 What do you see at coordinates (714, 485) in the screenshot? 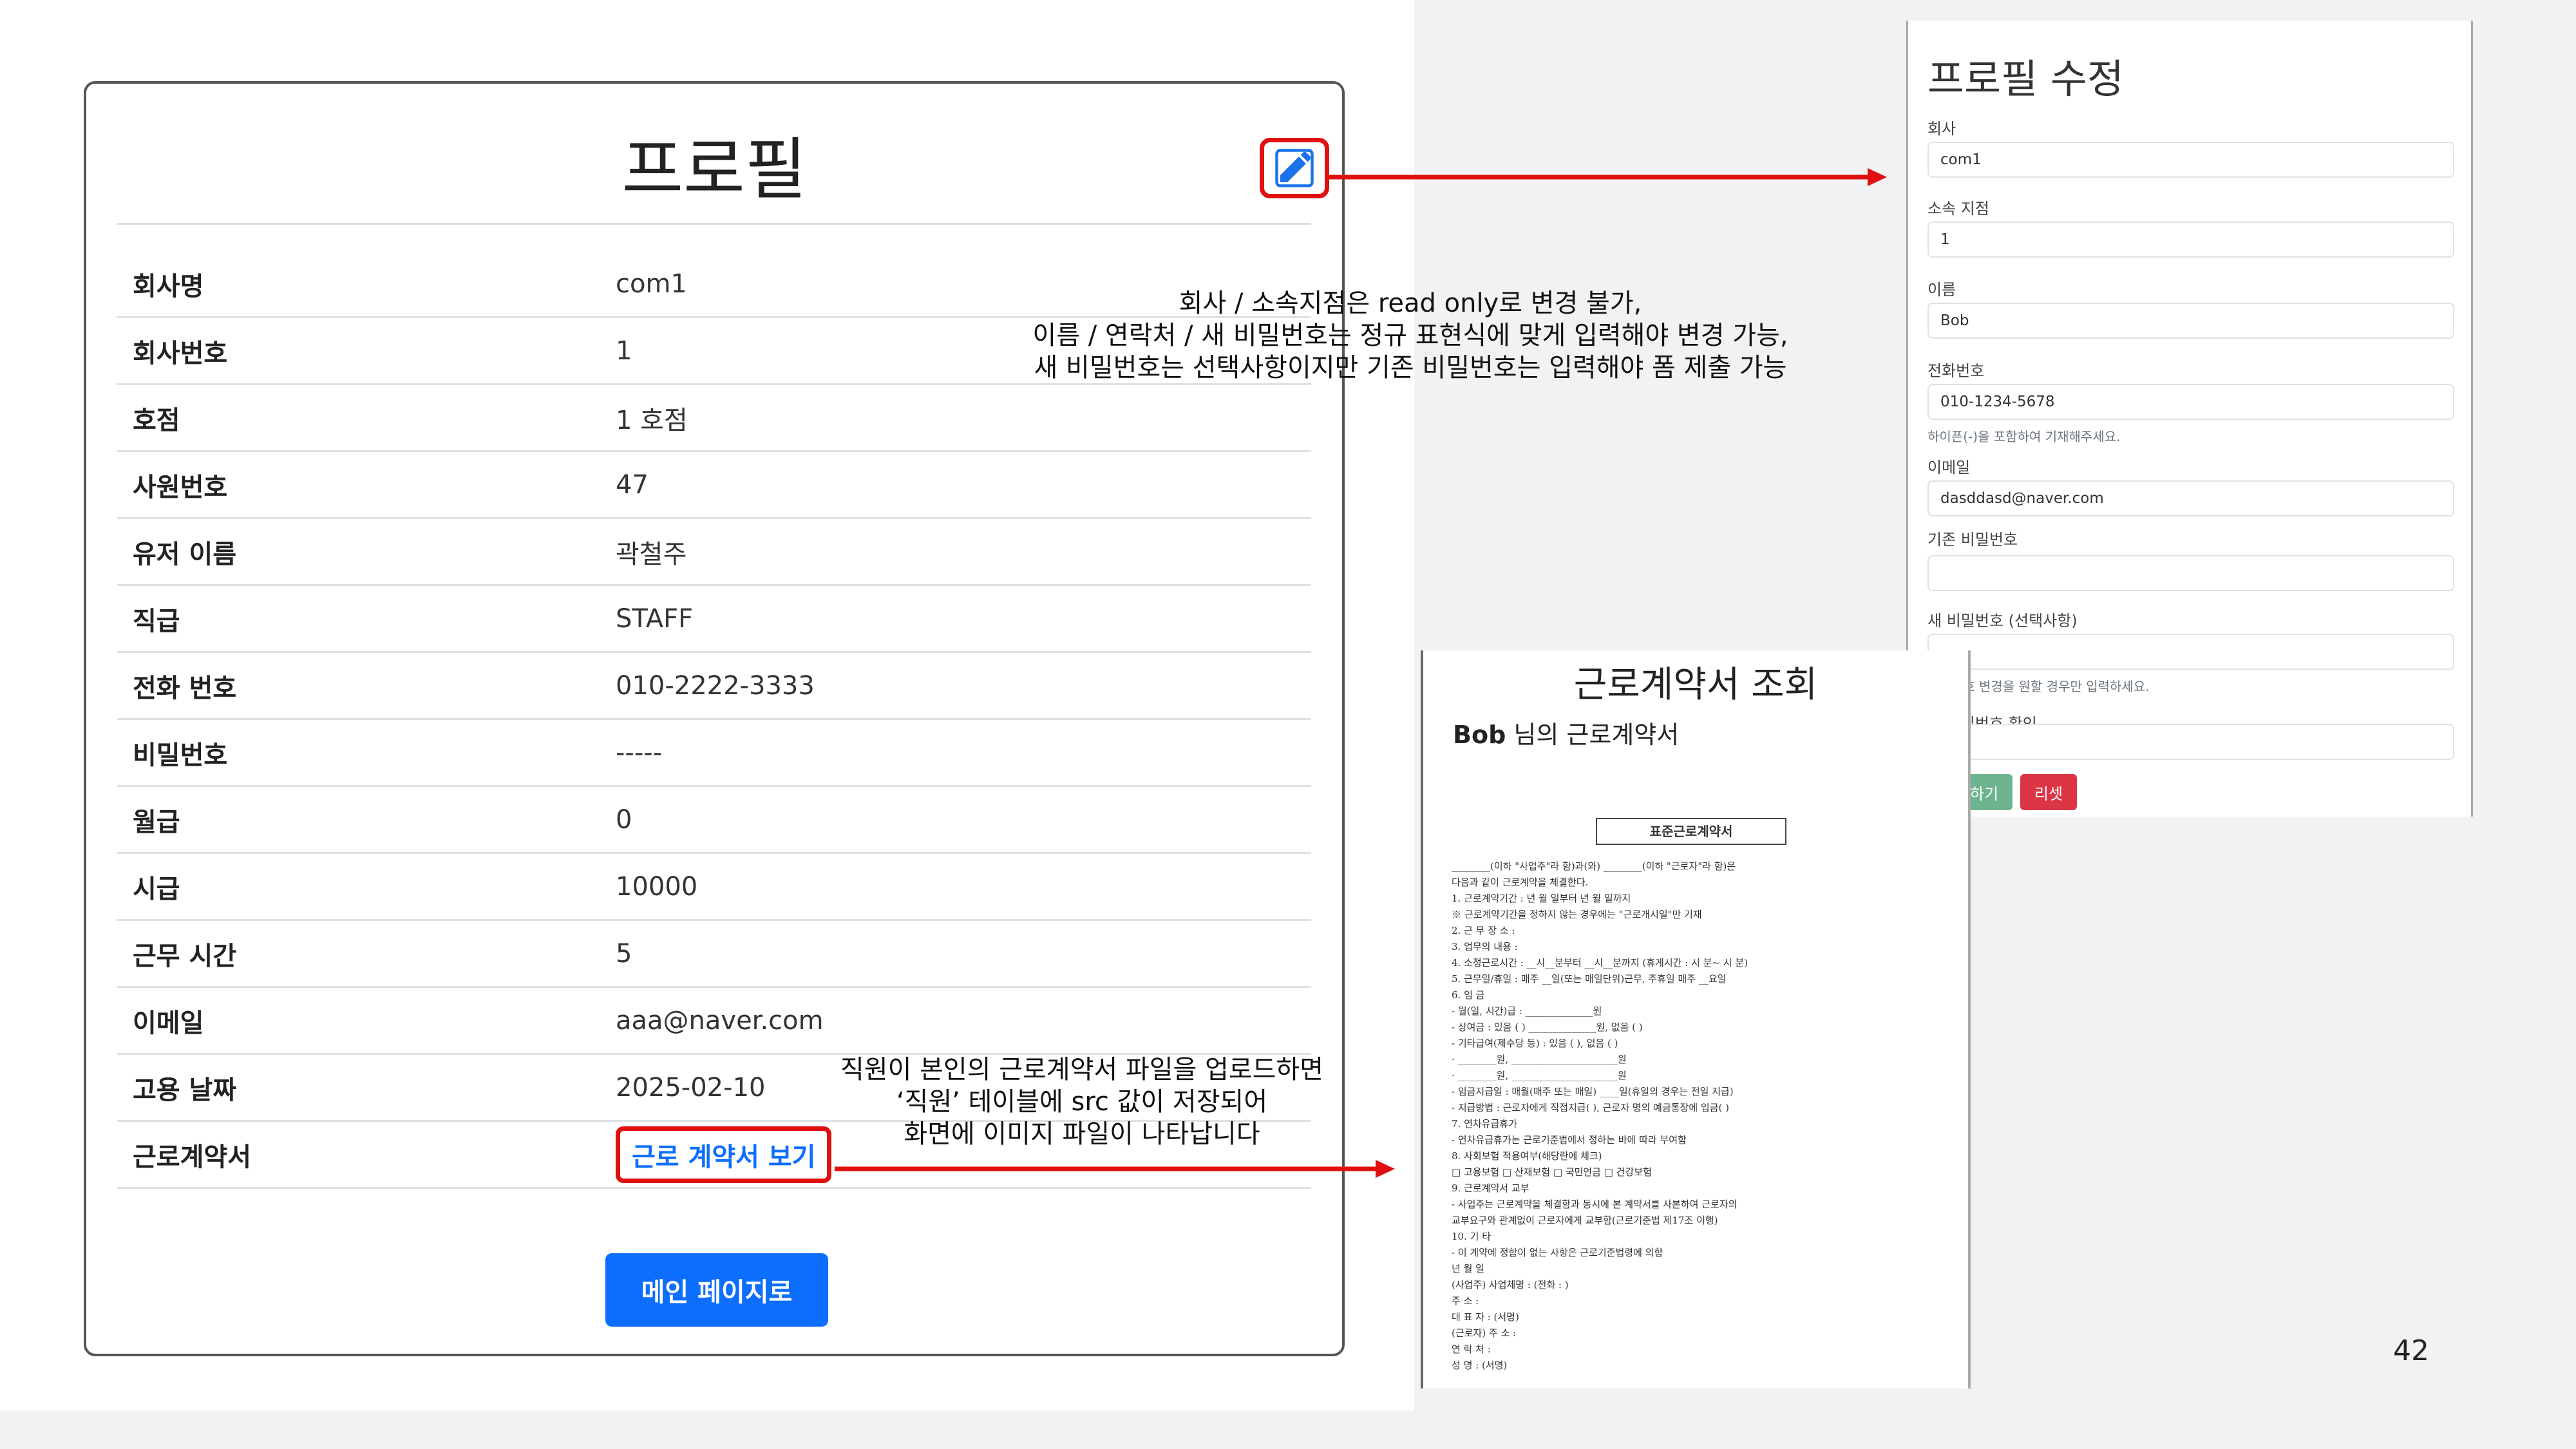
I see `row-employee-number: 사원번호 47` at bounding box center [714, 485].